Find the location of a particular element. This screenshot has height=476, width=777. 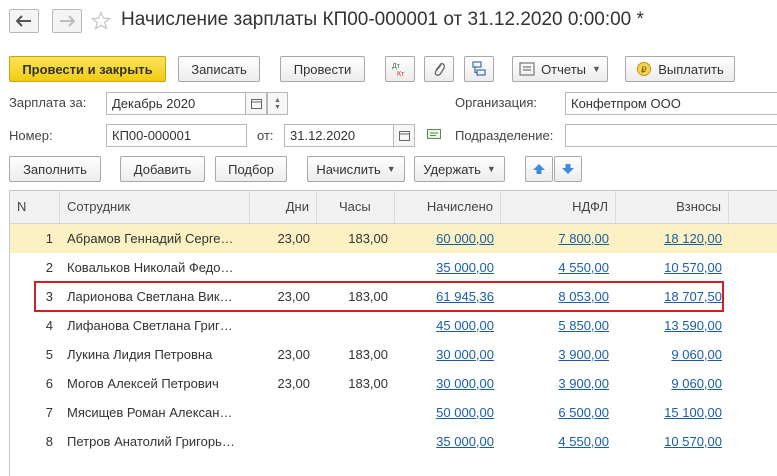

link-contrib: 13 590,00 is located at coordinates (693, 325).